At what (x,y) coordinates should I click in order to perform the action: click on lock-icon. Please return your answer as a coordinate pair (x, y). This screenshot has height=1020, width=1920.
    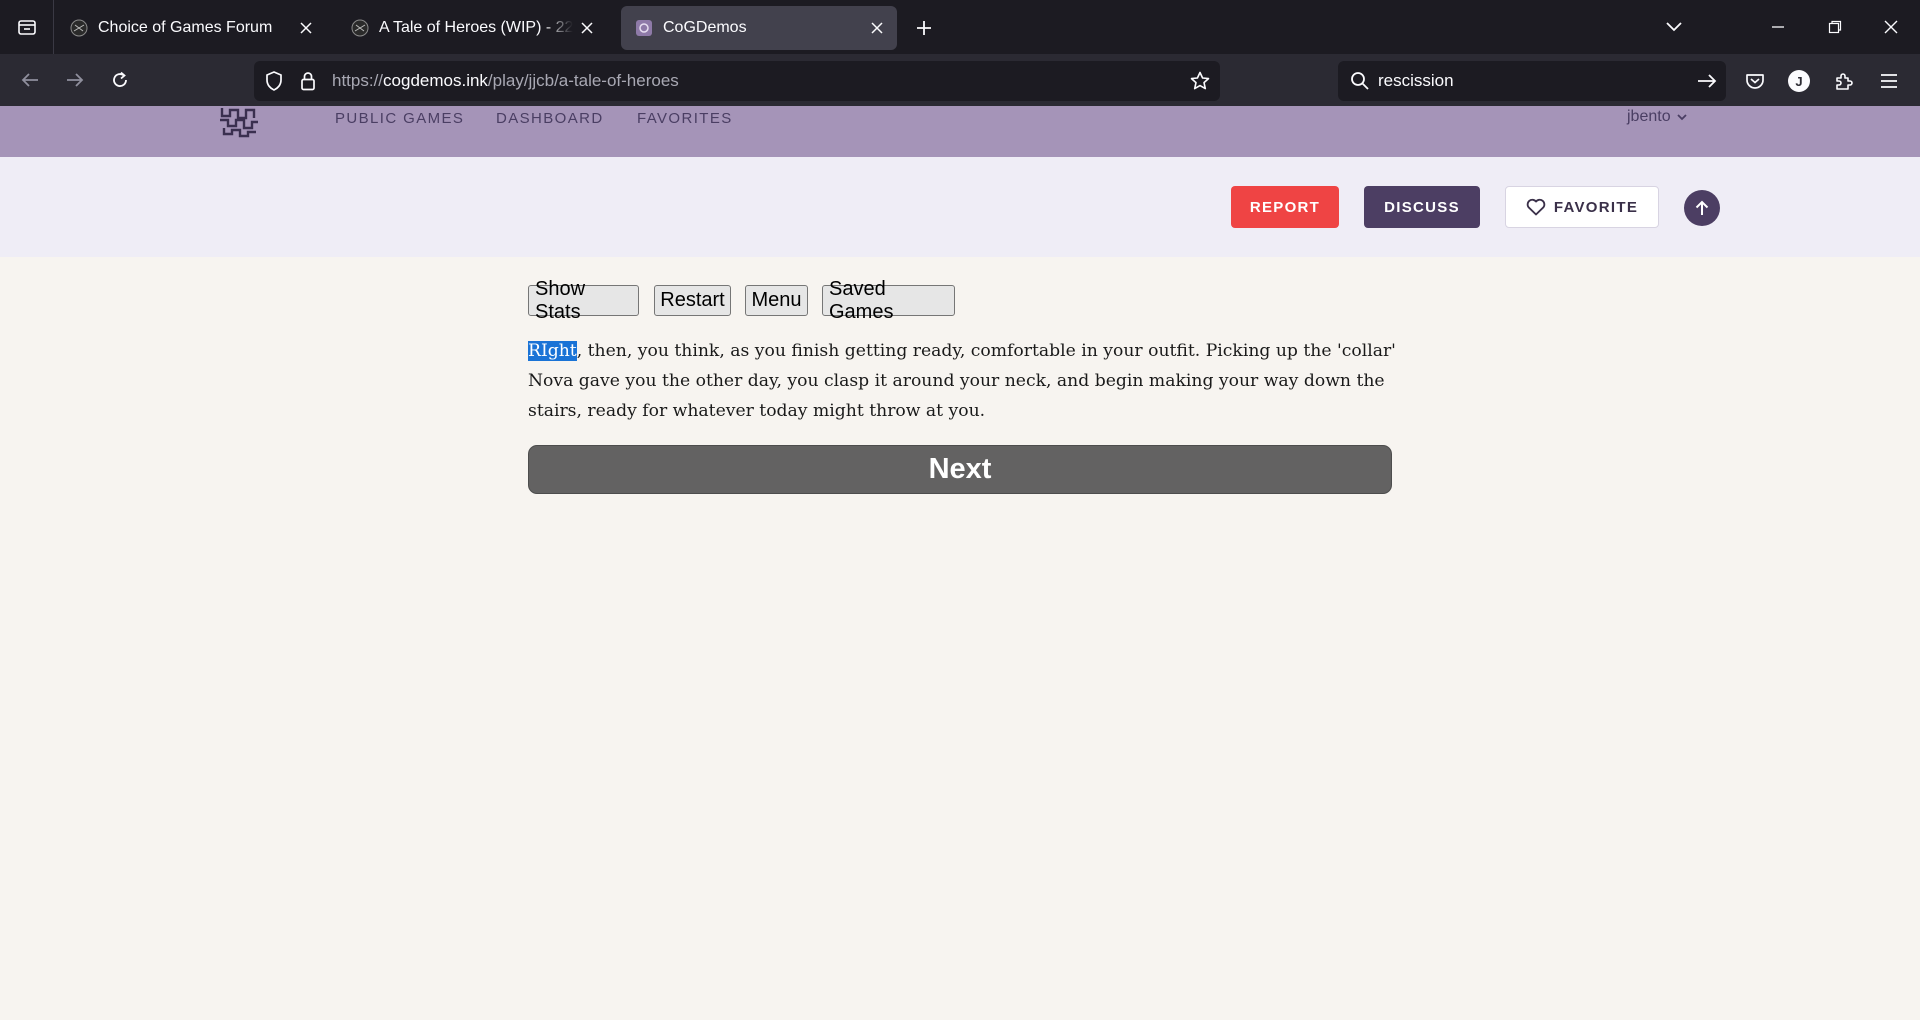
    Looking at the image, I should click on (308, 81).